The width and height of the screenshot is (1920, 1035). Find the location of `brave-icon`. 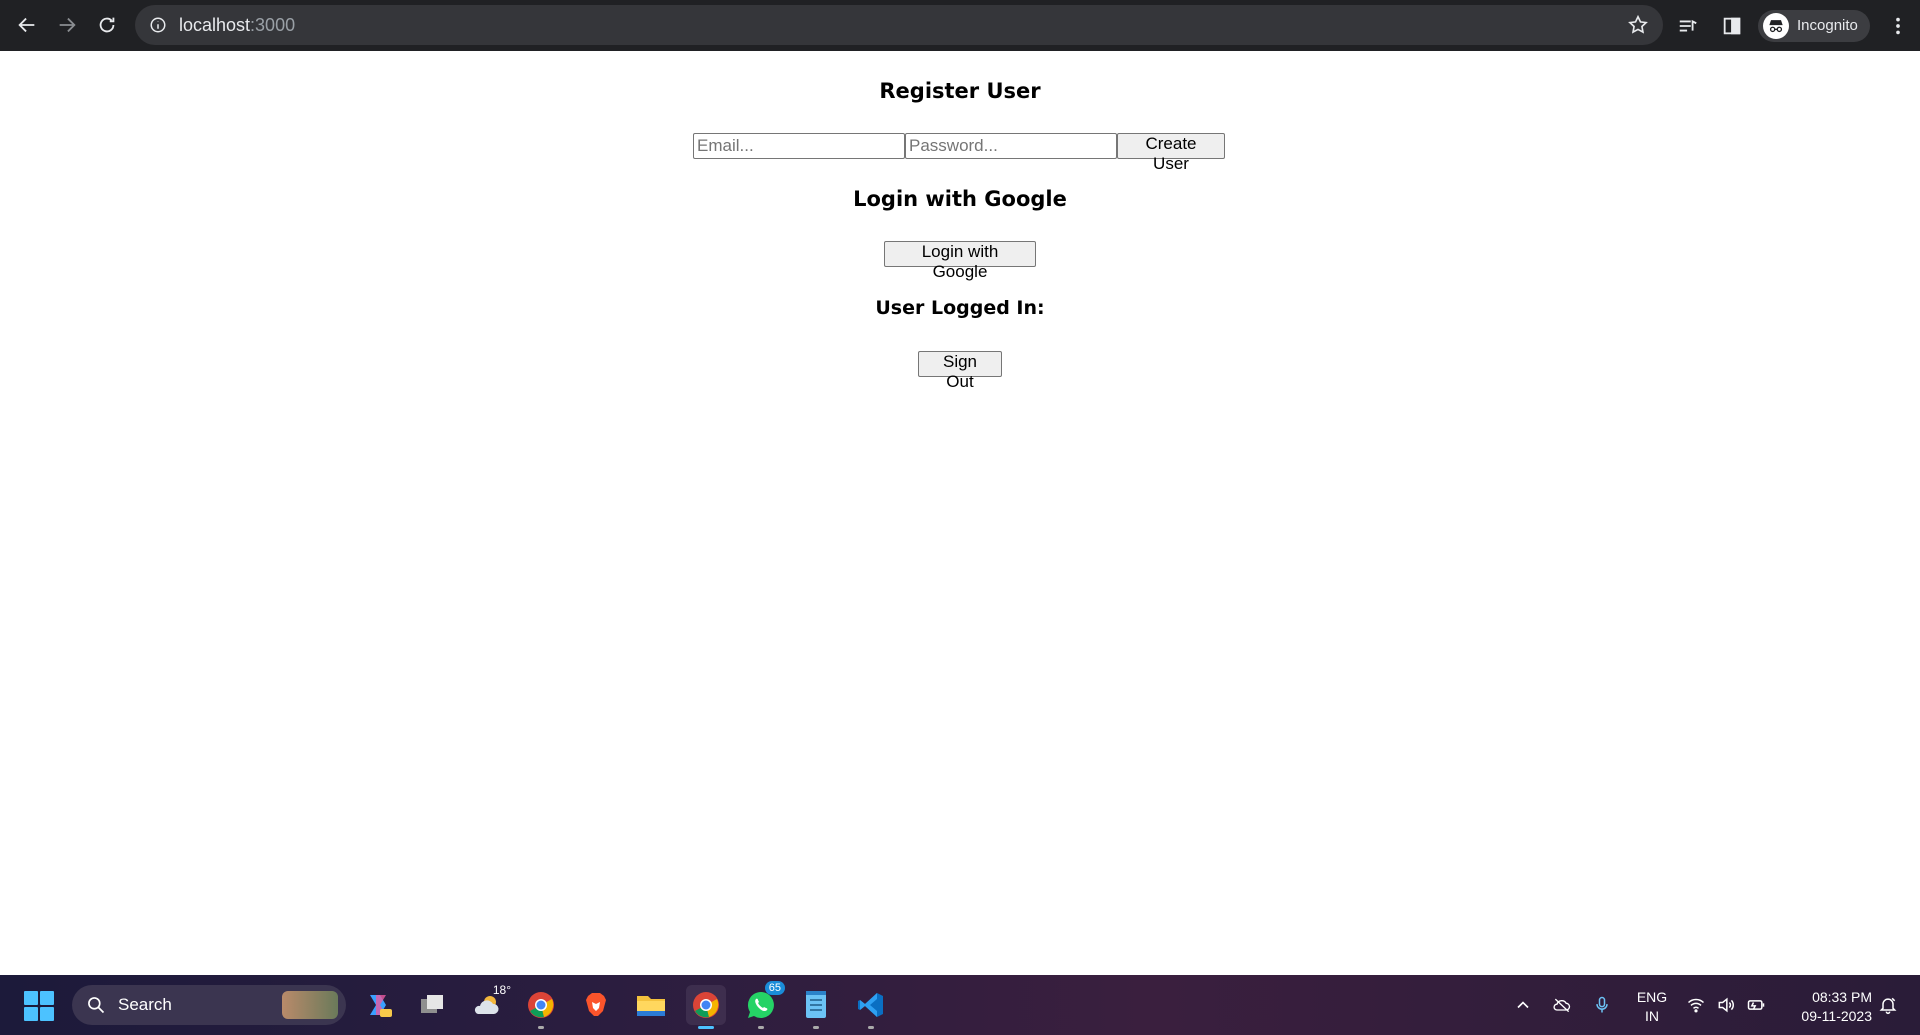

brave-icon is located at coordinates (596, 1004).